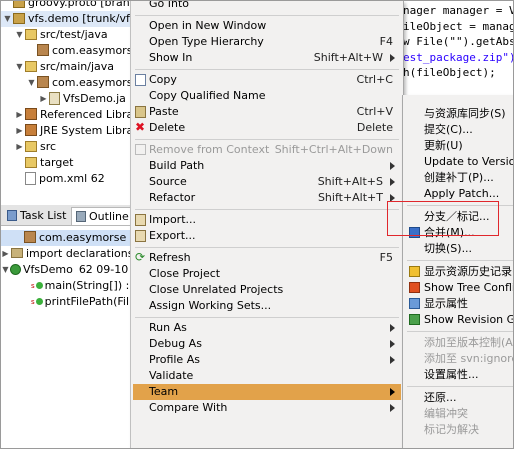 Image resolution: width=514 pixels, height=449 pixels. What do you see at coordinates (44, 163) in the screenshot?
I see `tree-item: target` at bounding box center [44, 163].